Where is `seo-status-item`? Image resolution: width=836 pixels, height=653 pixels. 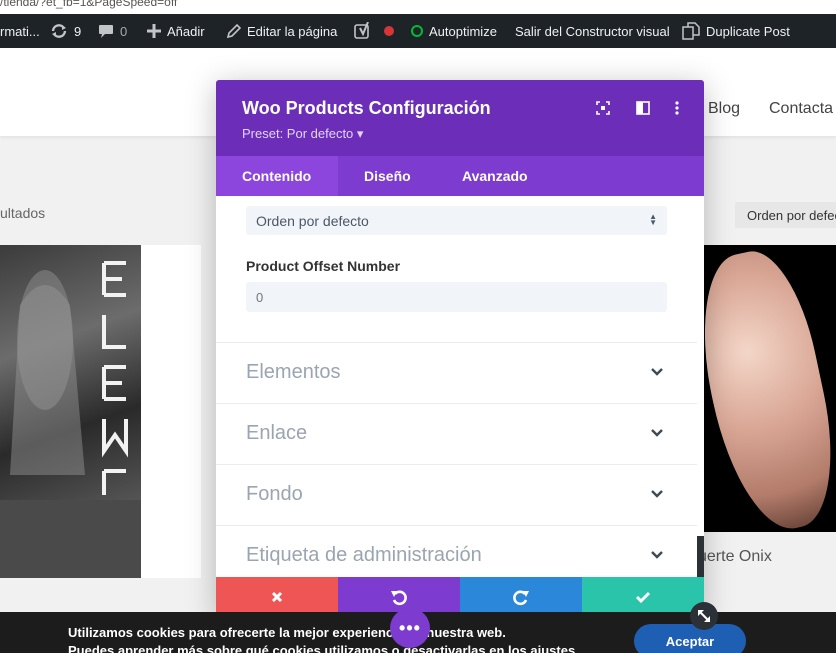
seo-status-item is located at coordinates (389, 31).